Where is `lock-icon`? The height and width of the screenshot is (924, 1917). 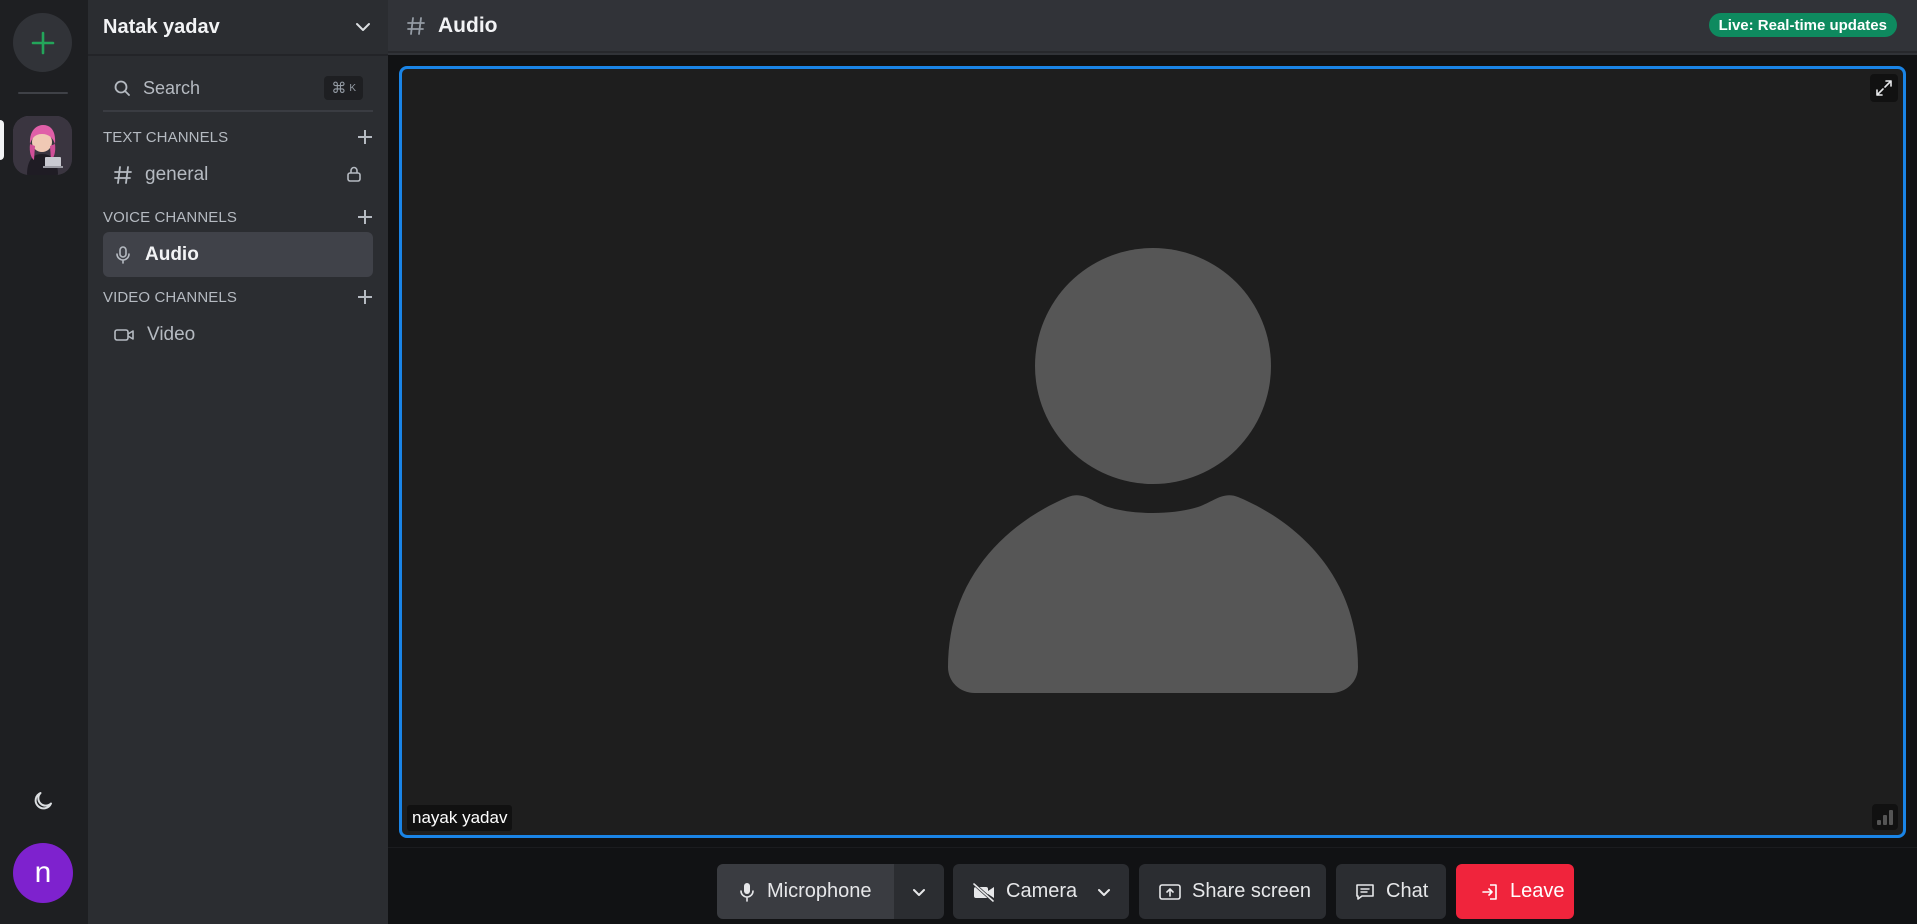 lock-icon is located at coordinates (354, 174).